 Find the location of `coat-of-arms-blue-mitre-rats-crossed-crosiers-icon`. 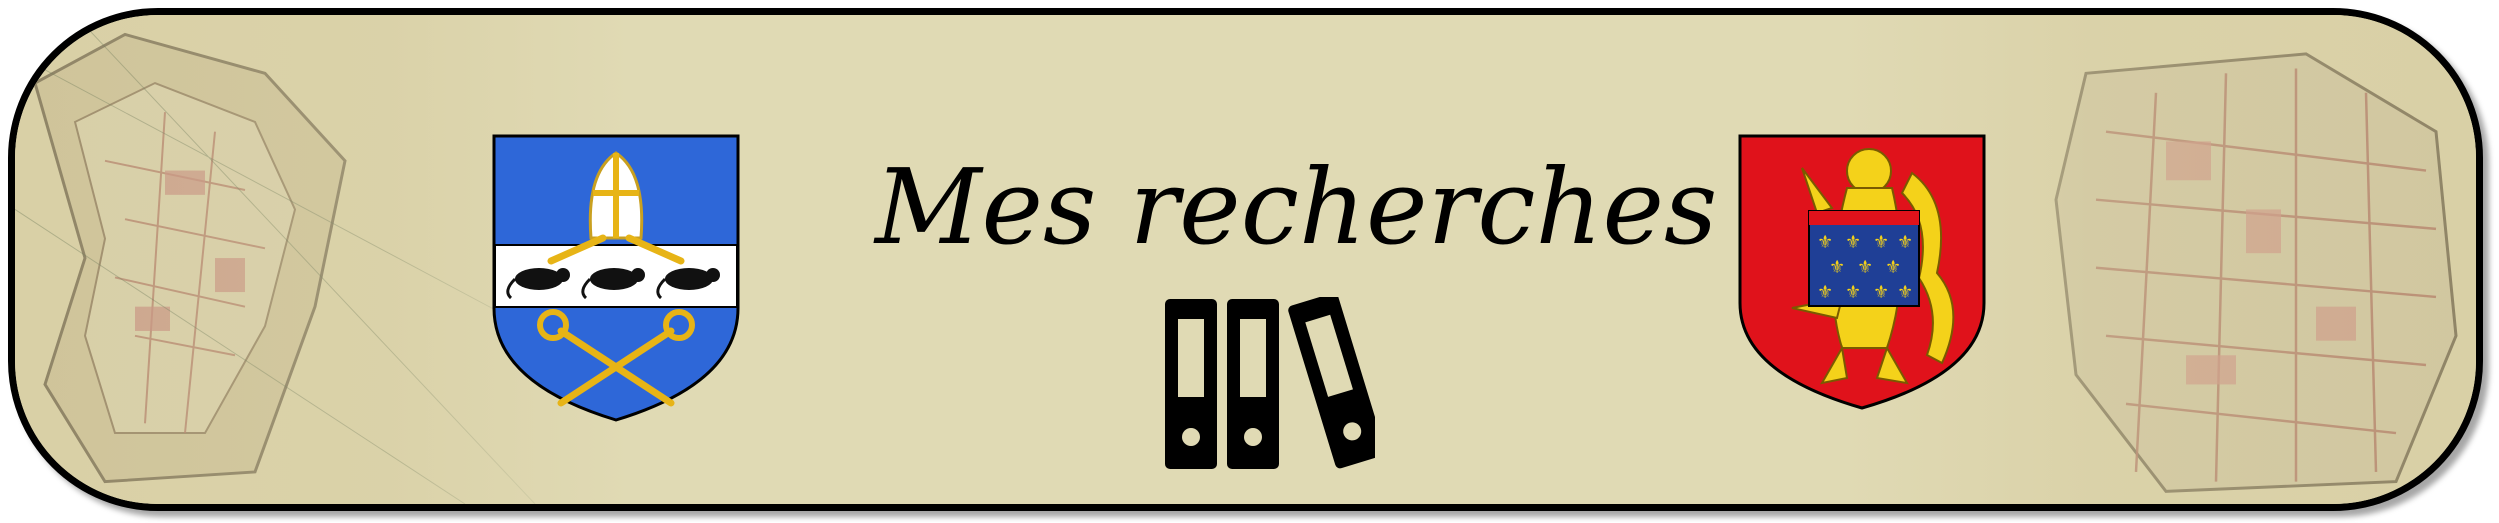

coat-of-arms-blue-mitre-rats-crossed-crosiers-icon is located at coordinates (616, 278).